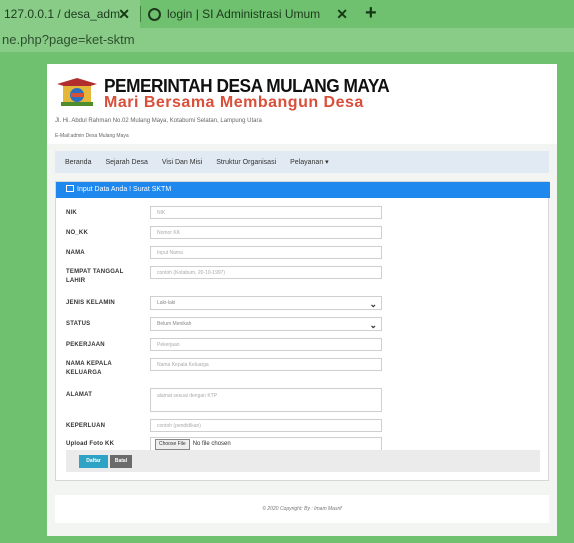  What do you see at coordinates (211, 444) in the screenshot?
I see `file-status: No file chosen` at bounding box center [211, 444].